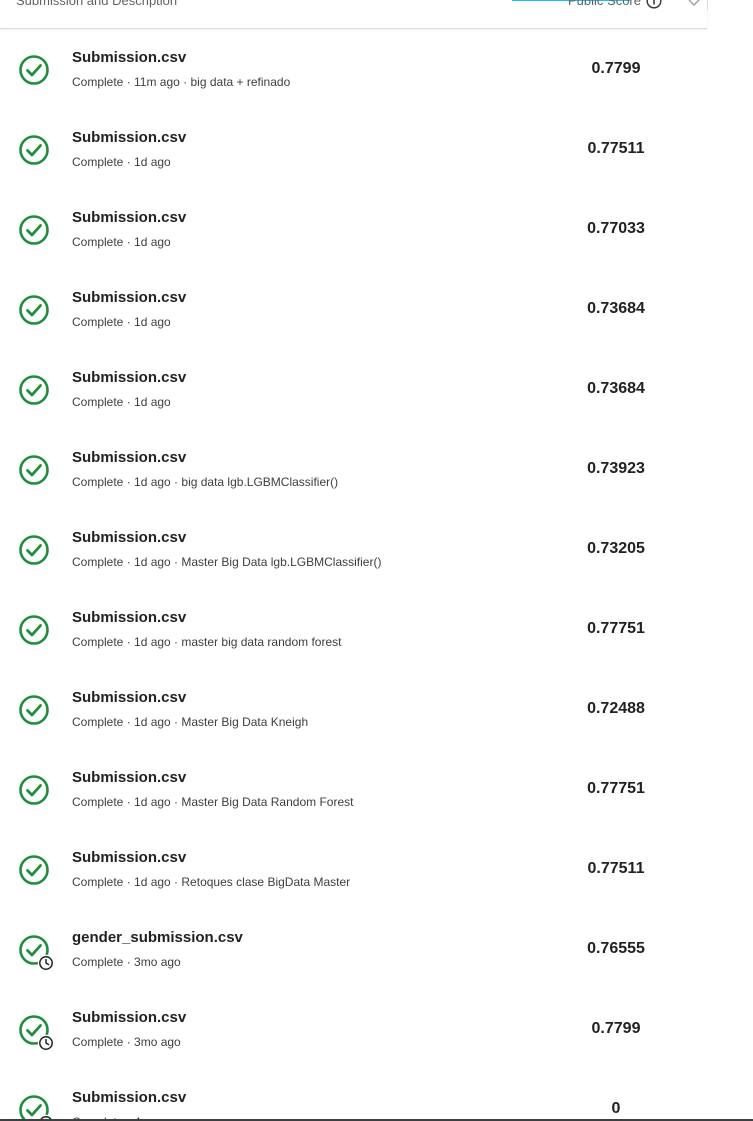  Describe the element at coordinates (616, 468) in the screenshot. I see `public-score-value: 0.73923` at that location.